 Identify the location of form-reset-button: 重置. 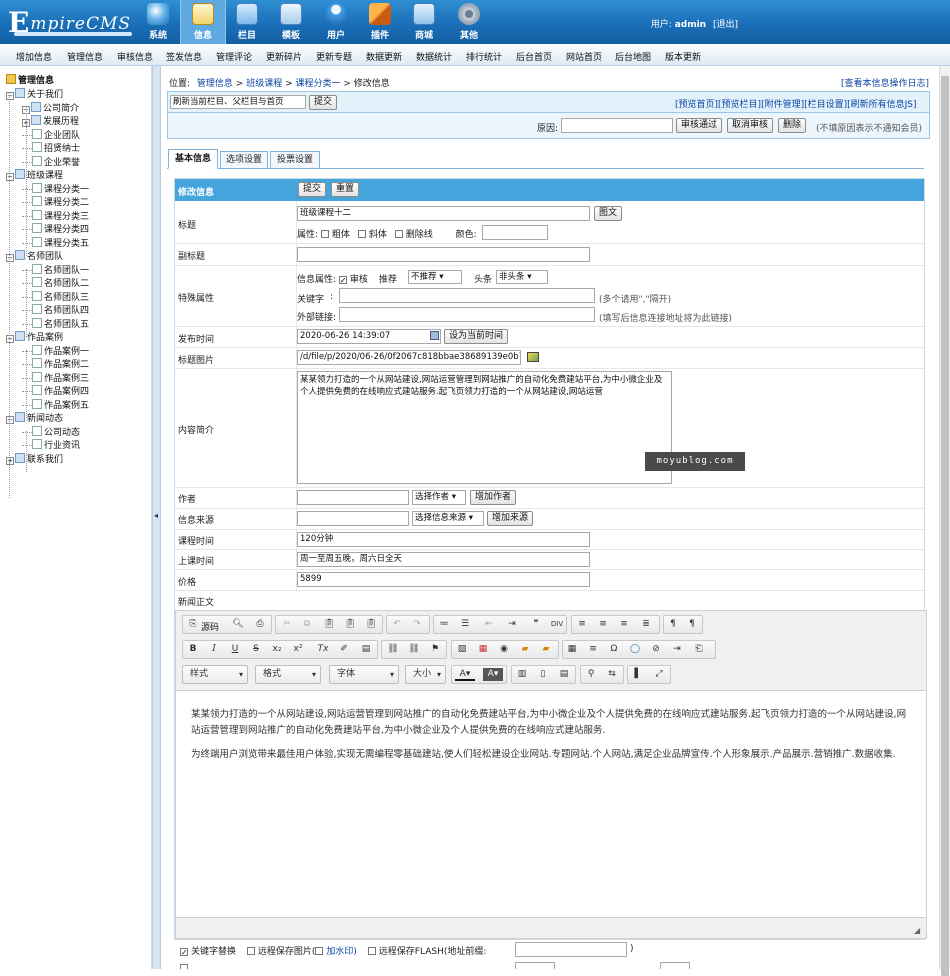
(345, 189).